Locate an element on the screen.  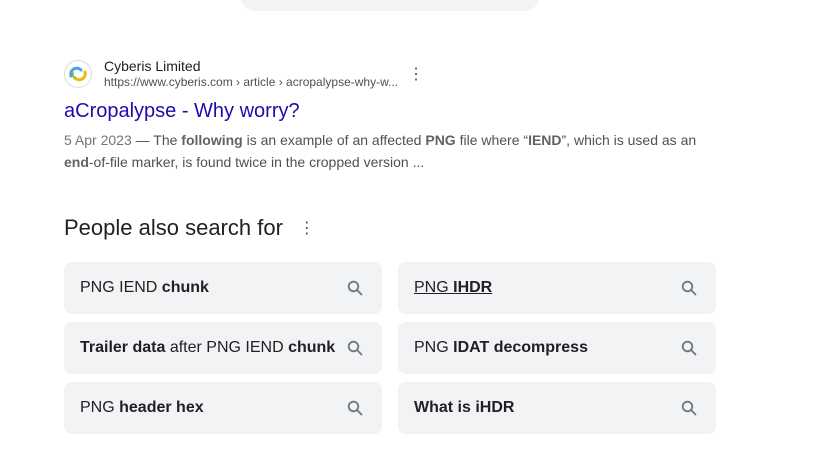
related-search-chip: PNG header hex is located at coordinates (223, 408).